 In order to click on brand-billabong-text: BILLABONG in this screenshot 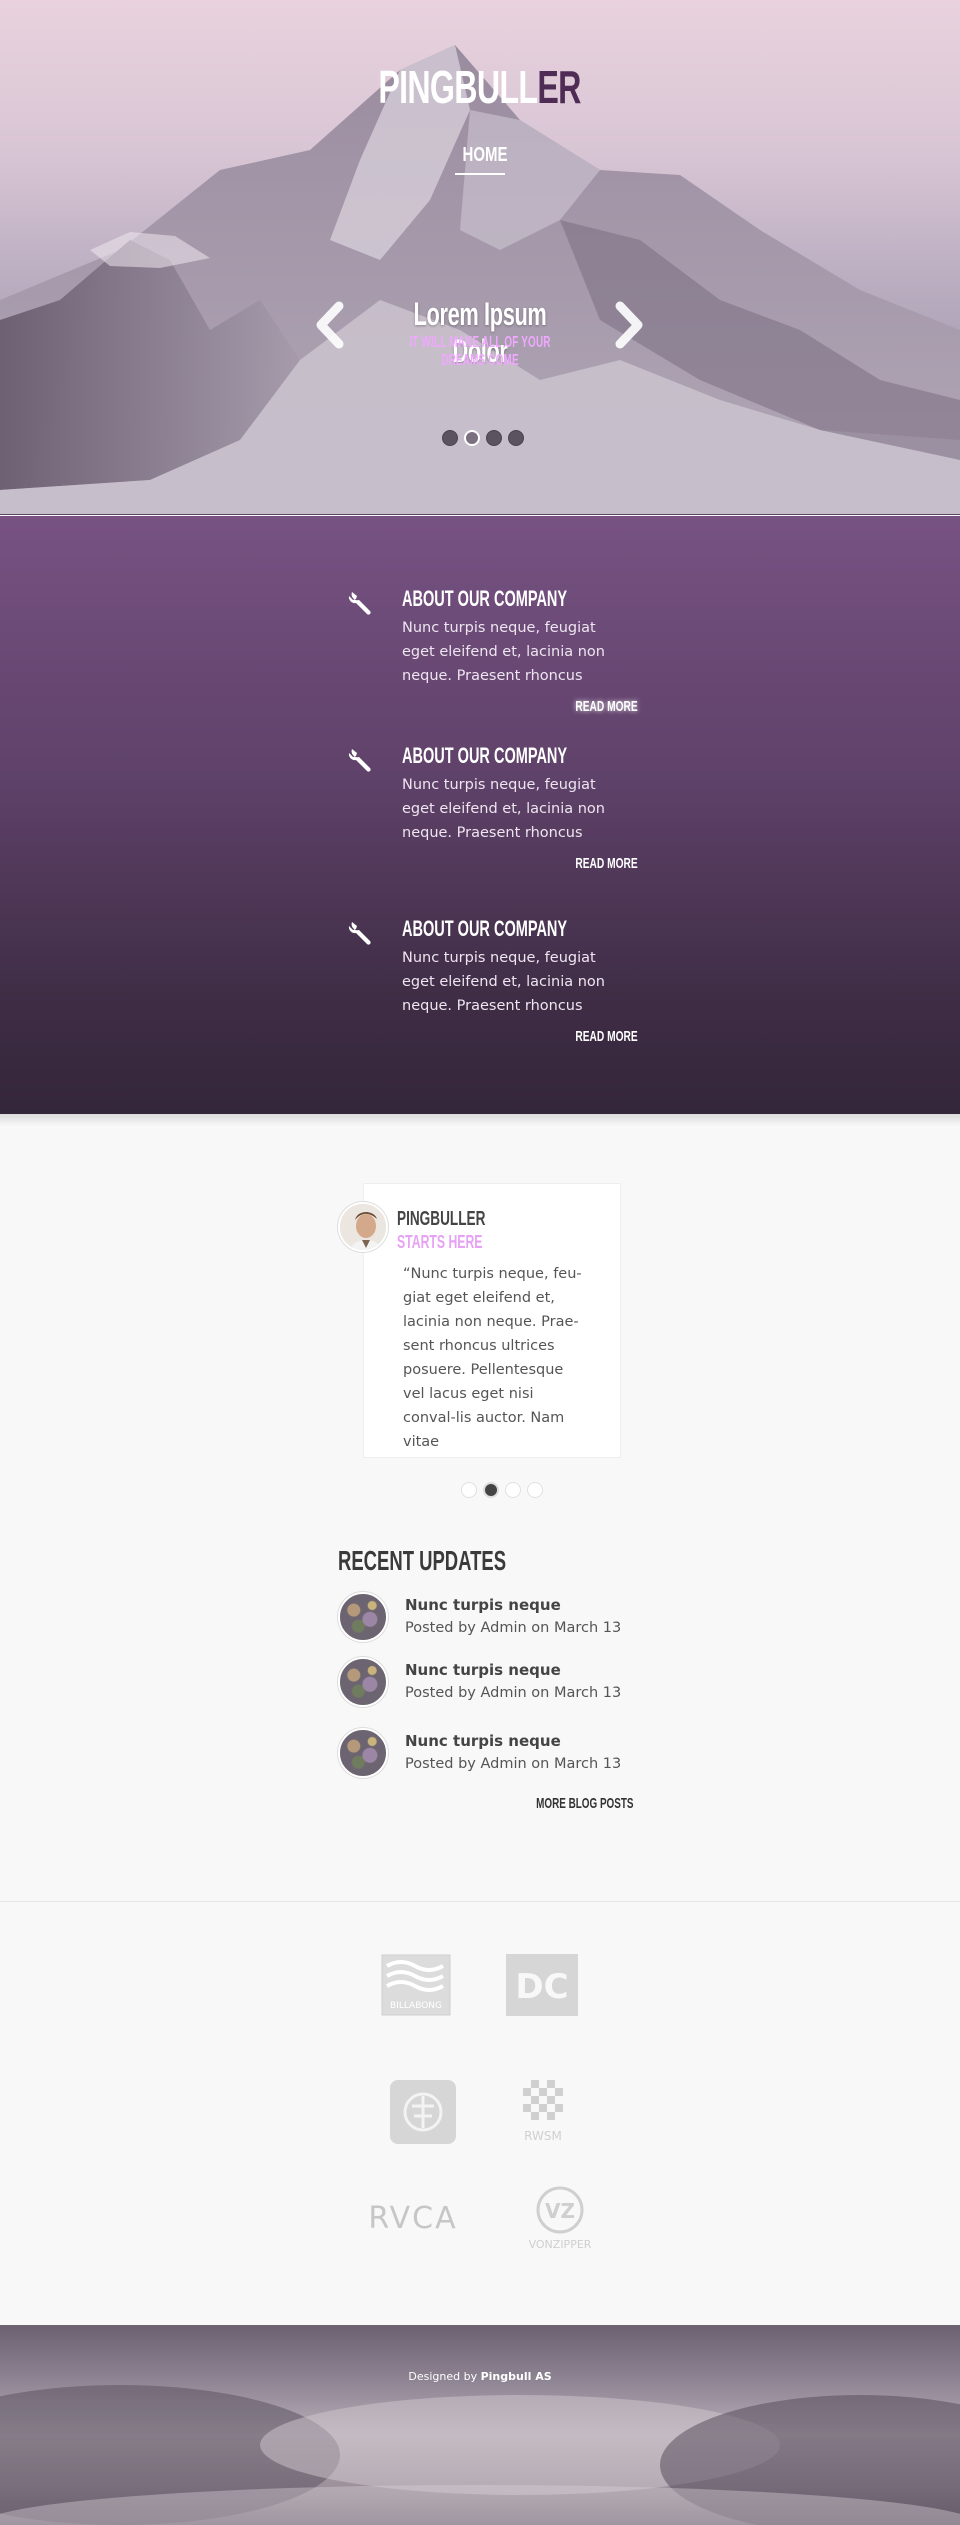, I will do `click(416, 2006)`.